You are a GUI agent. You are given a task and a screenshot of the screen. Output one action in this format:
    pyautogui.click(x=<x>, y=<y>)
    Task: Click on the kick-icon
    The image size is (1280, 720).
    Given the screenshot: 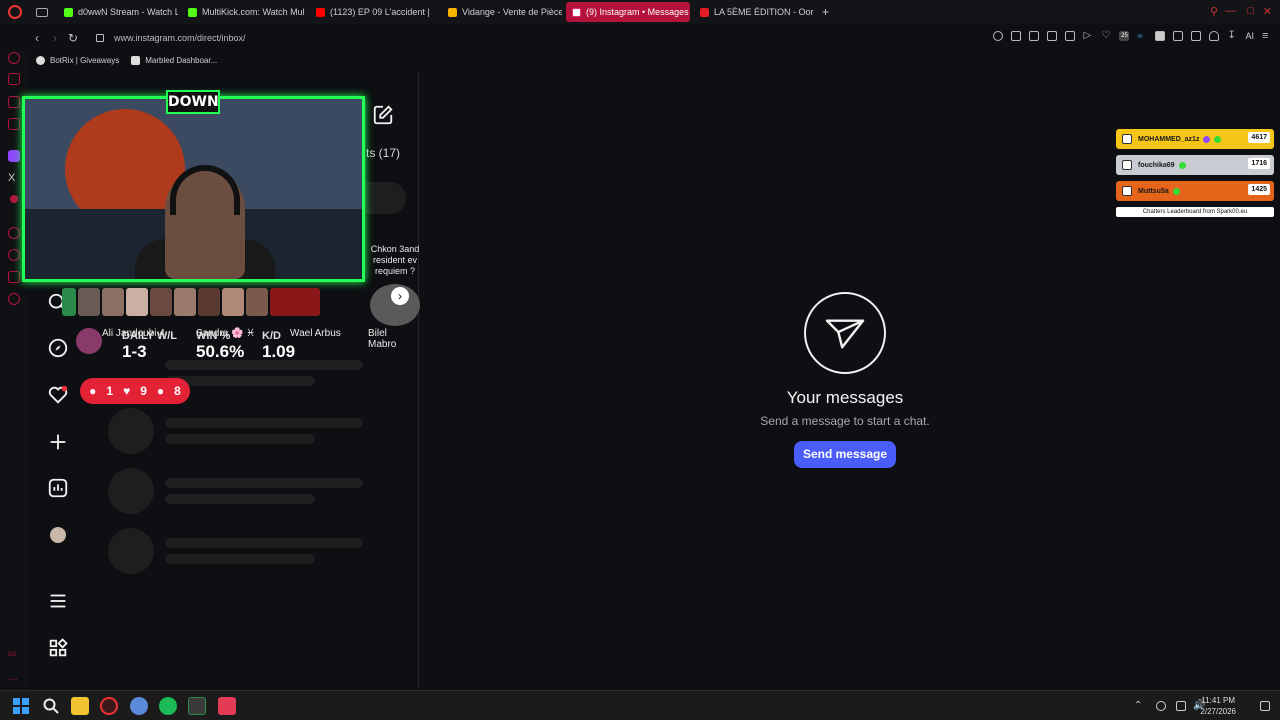 What is the action you would take?
    pyautogui.click(x=68, y=12)
    